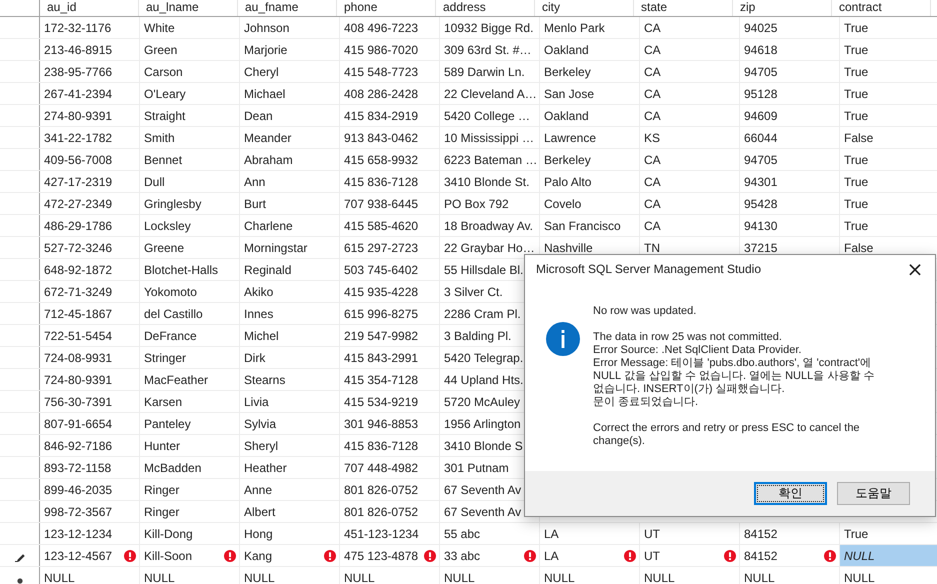  I want to click on table-cell: Stearns, so click(290, 379).